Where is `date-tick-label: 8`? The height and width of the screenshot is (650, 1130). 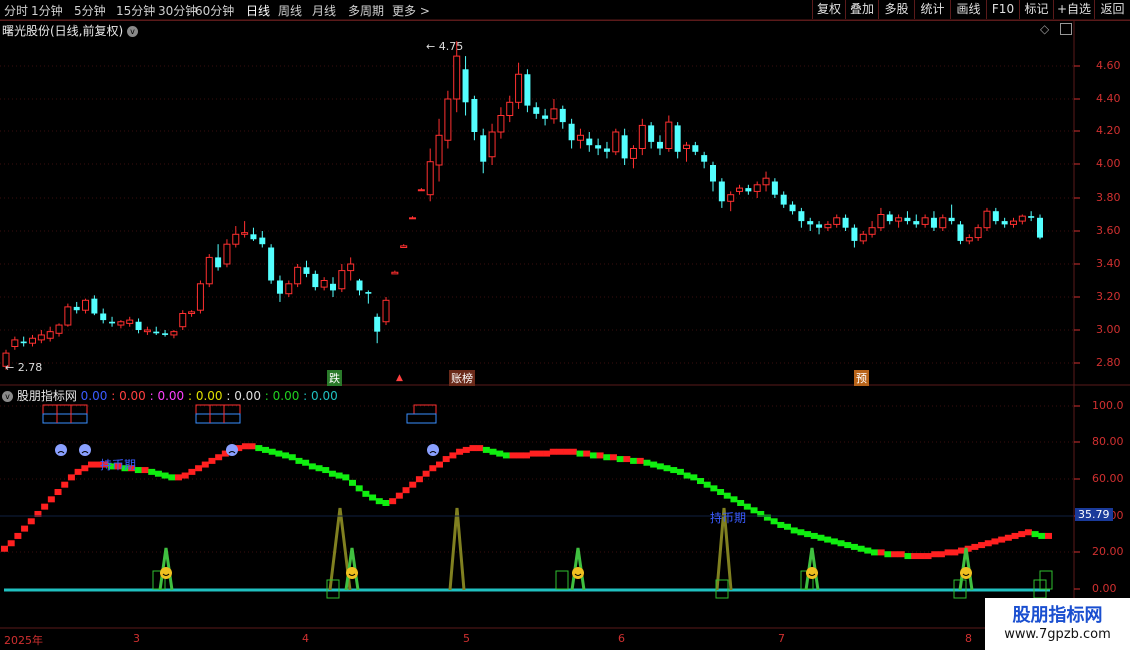 date-tick-label: 8 is located at coordinates (968, 638).